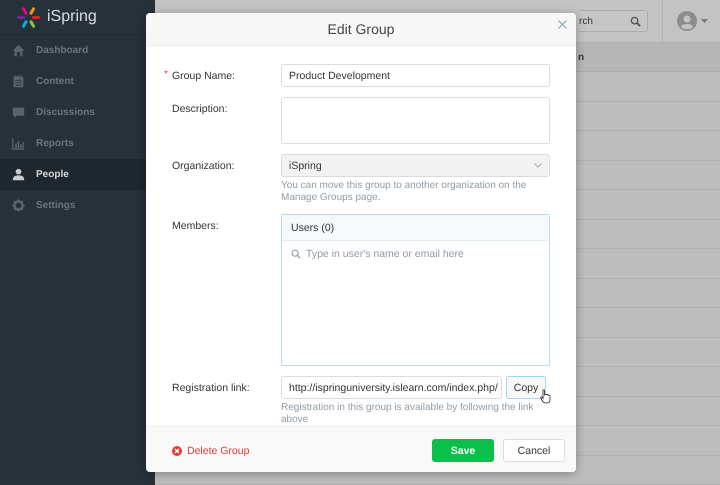 The height and width of the screenshot is (485, 720). Describe the element at coordinates (166, 75) in the screenshot. I see `required-mark: *` at that location.